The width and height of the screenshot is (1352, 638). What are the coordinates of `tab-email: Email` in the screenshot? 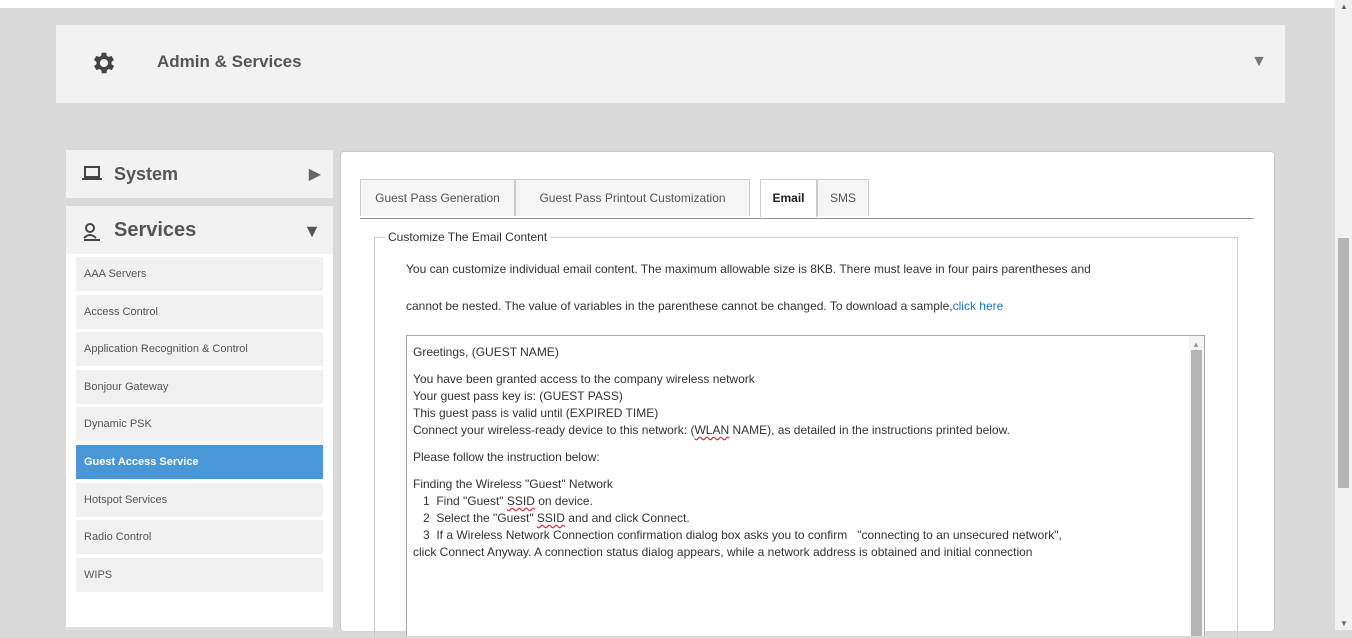 It's located at (788, 198).